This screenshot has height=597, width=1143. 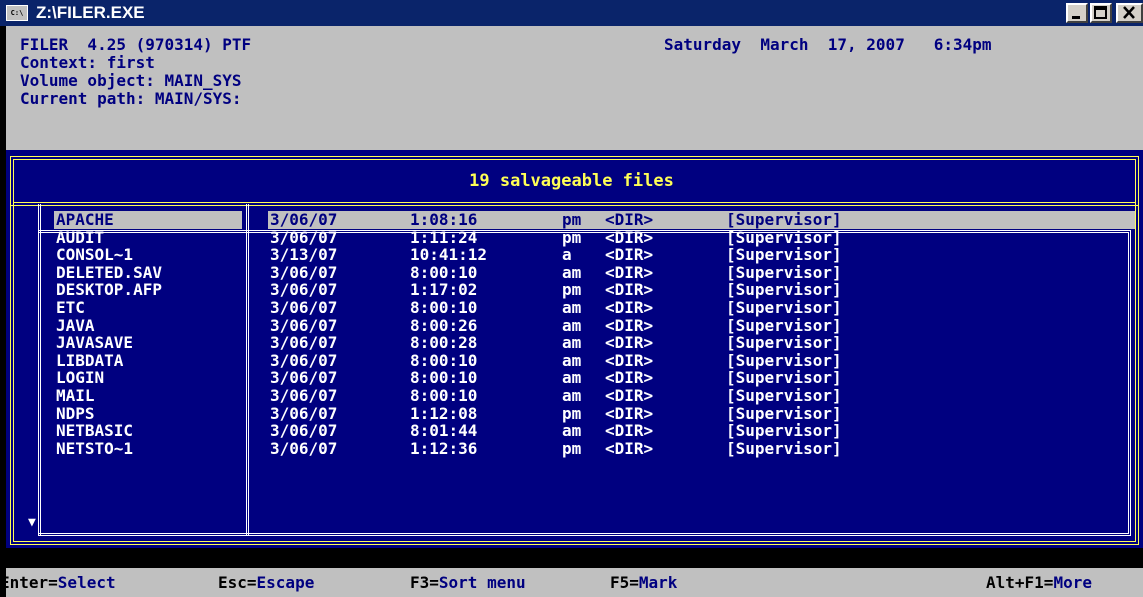 I want to click on current-date: Saturday March 17, 2007 6:34pm, so click(x=828, y=44).